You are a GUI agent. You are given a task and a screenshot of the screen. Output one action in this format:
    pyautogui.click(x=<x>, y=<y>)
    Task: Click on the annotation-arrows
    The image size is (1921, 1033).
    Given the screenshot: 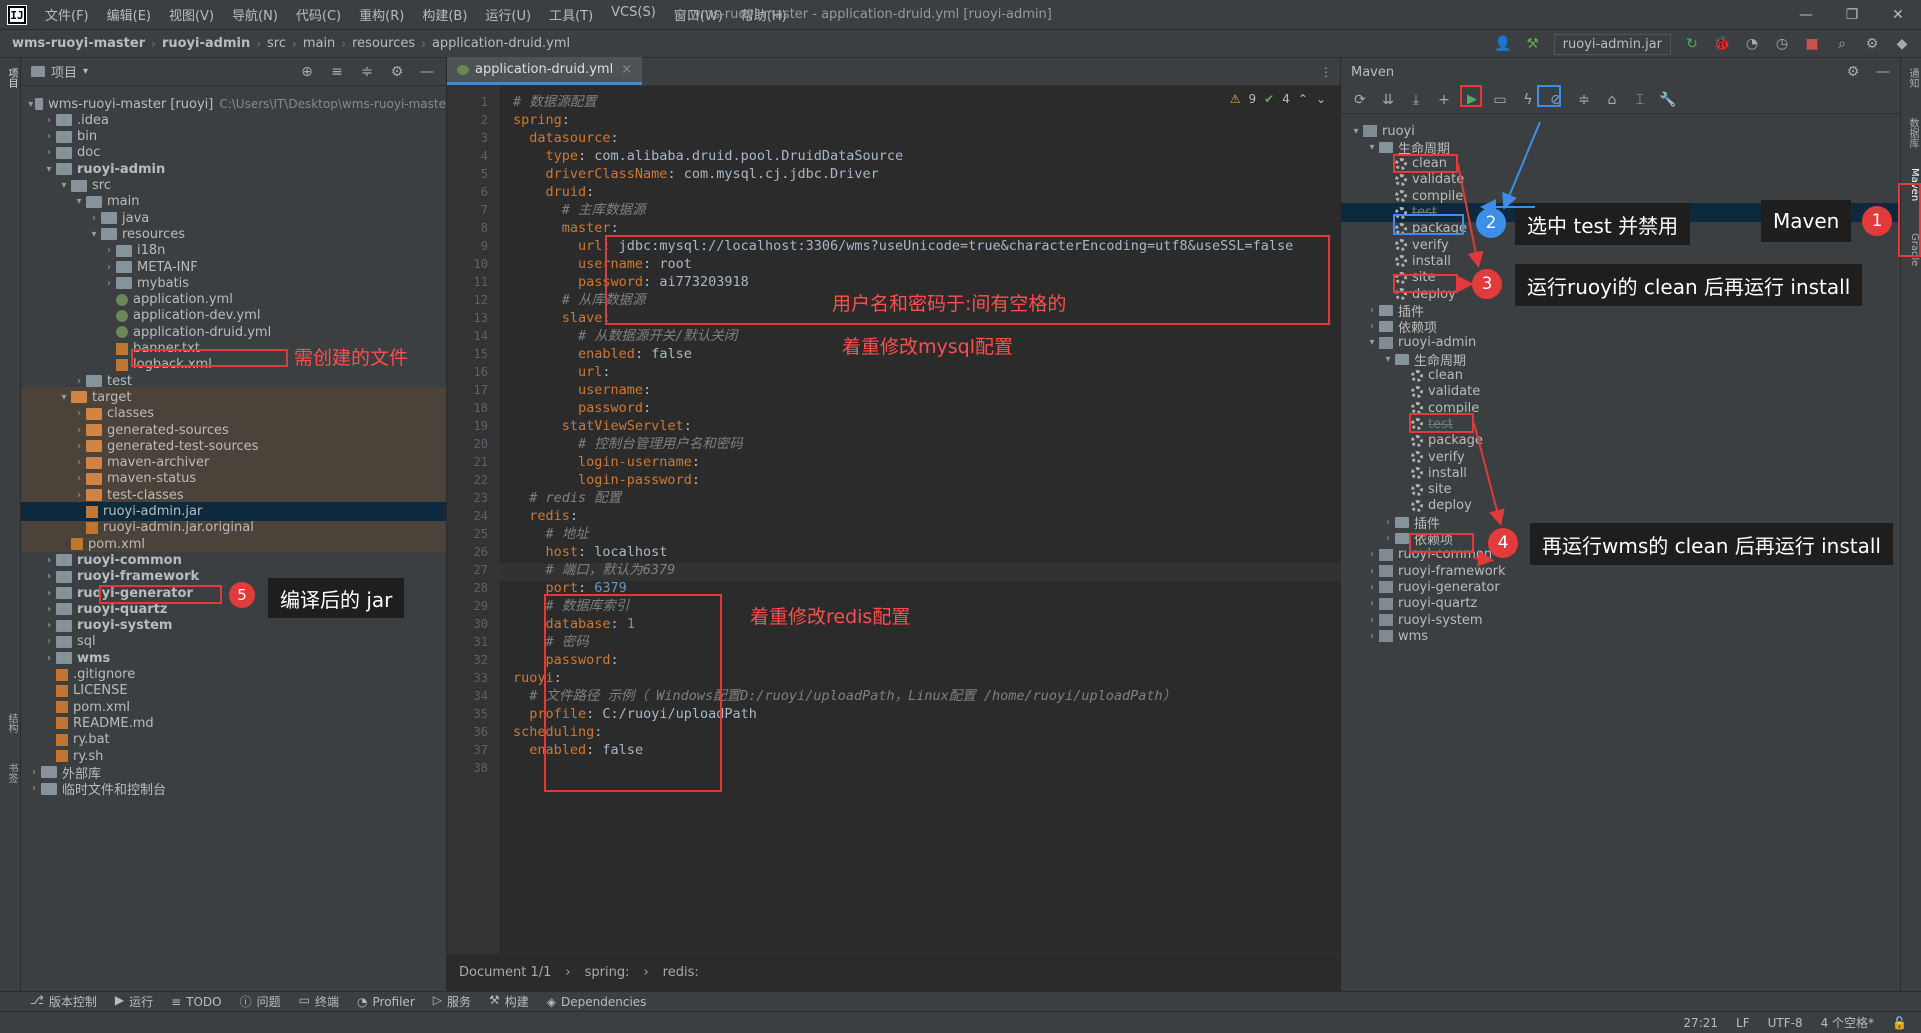 What is the action you would take?
    pyautogui.click(x=1499, y=344)
    